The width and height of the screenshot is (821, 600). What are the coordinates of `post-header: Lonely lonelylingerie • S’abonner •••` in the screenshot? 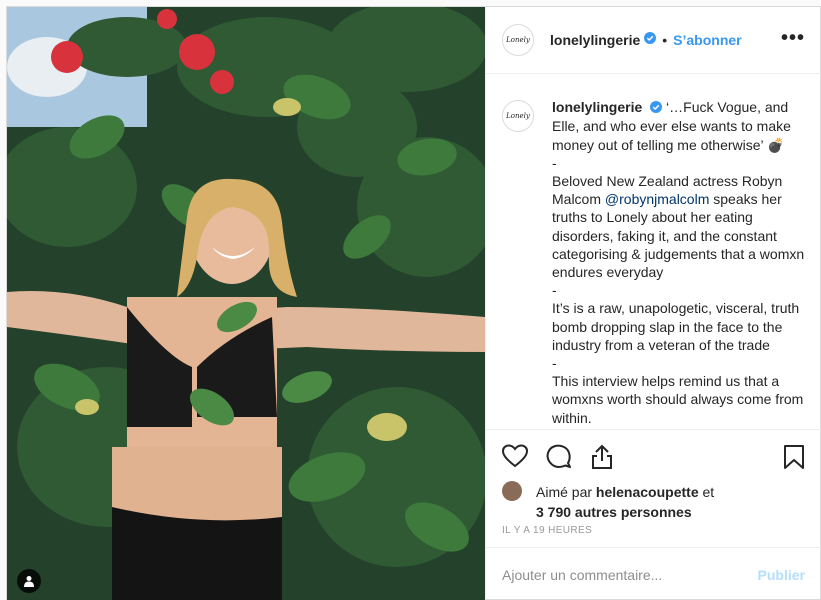 It's located at (653, 40).